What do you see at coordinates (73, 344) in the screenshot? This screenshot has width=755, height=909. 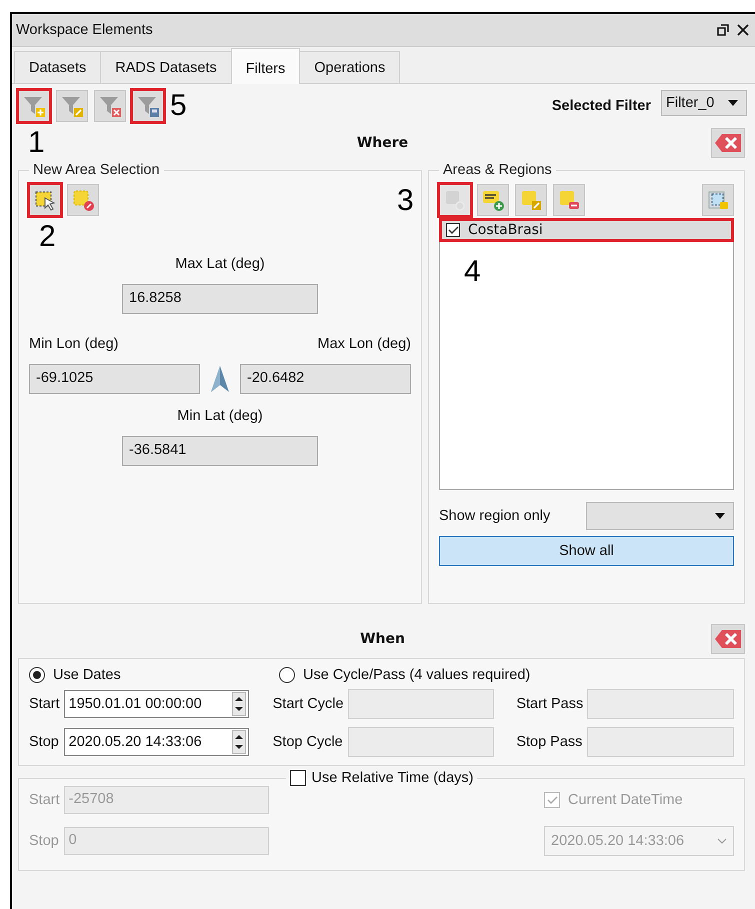 I see `field-label: Min Lon (deg)` at bounding box center [73, 344].